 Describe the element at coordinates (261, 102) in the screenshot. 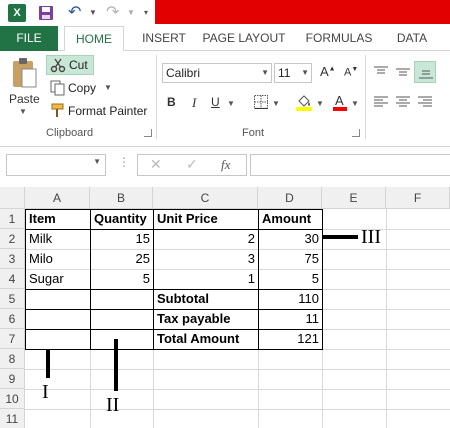

I see `borders-icon` at that location.